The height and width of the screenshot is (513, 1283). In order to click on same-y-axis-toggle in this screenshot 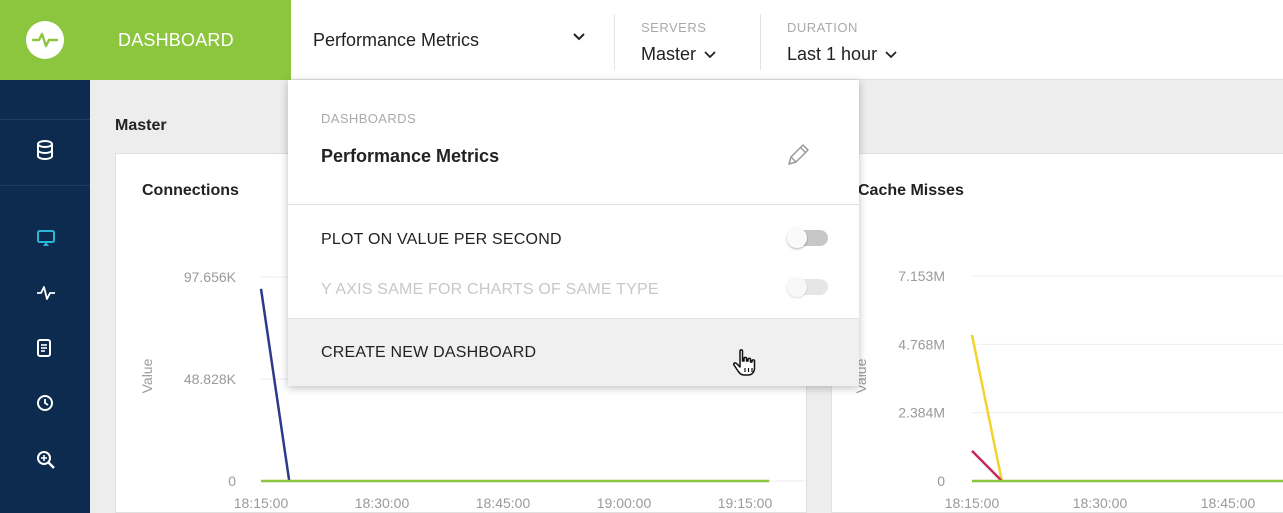, I will do `click(807, 287)`.